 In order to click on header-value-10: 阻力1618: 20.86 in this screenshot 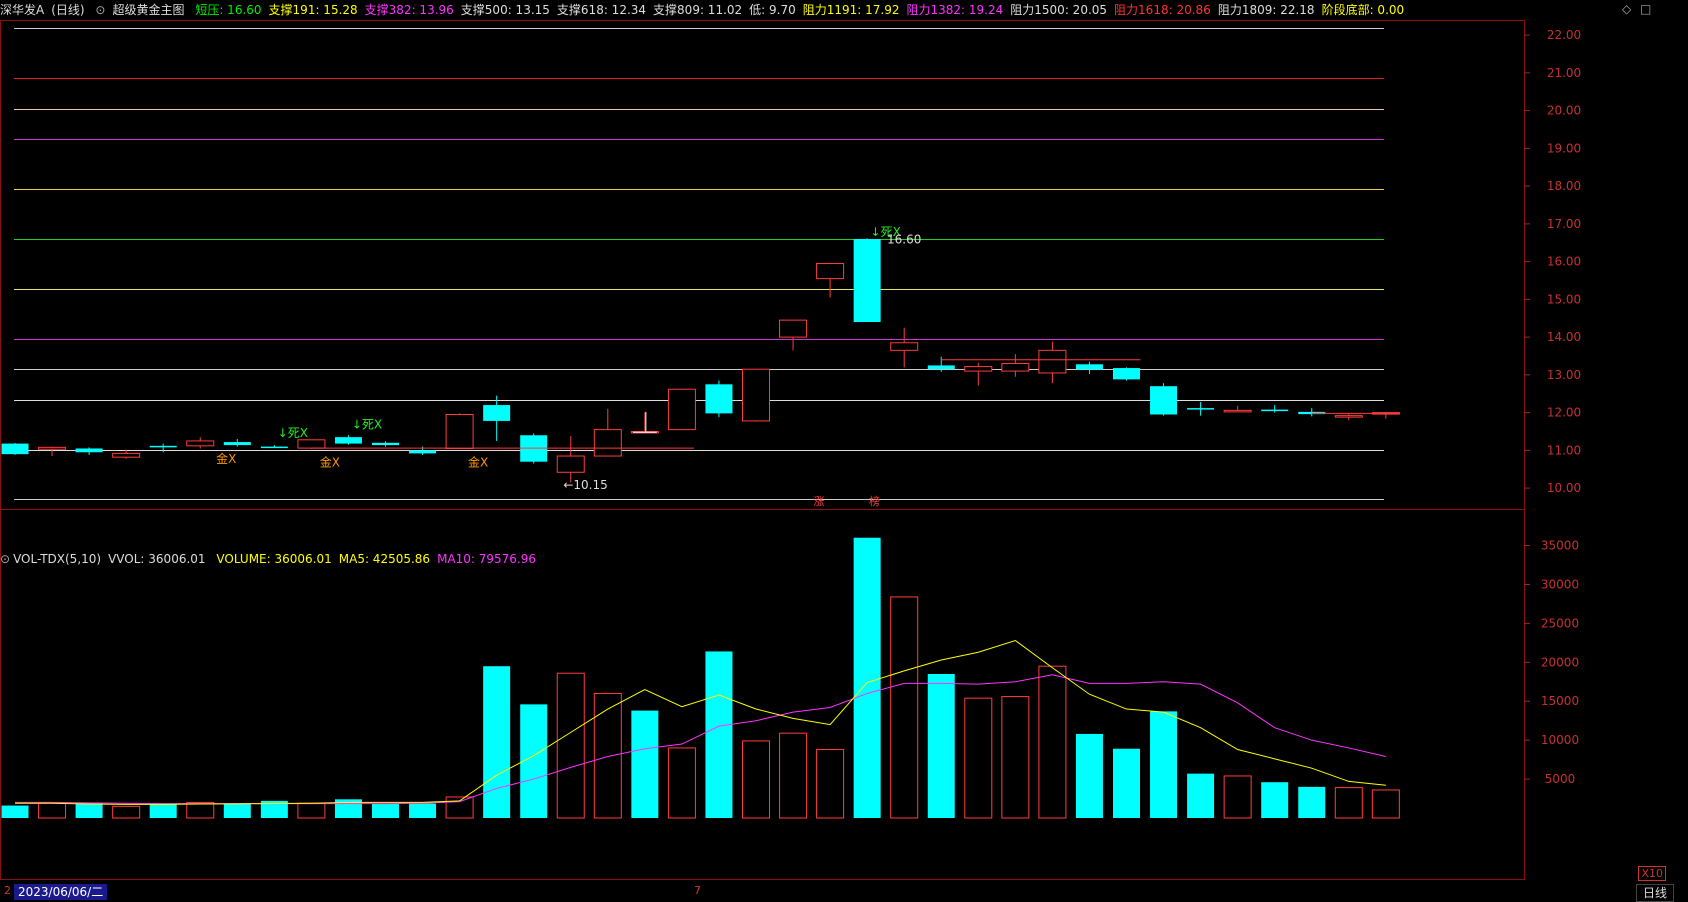, I will do `click(1162, 10)`.